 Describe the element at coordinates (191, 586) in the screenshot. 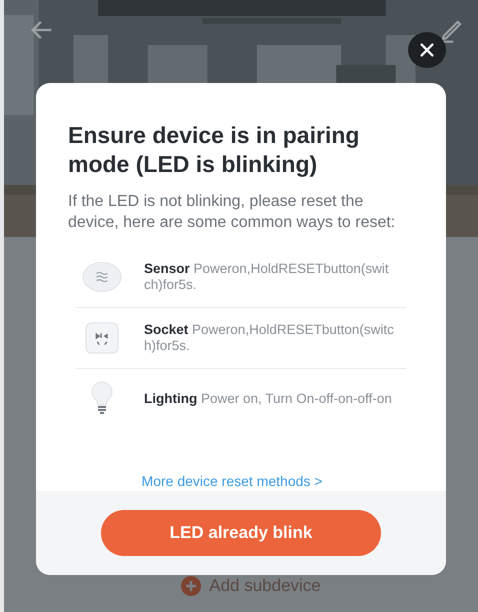

I see `plus-icon` at that location.